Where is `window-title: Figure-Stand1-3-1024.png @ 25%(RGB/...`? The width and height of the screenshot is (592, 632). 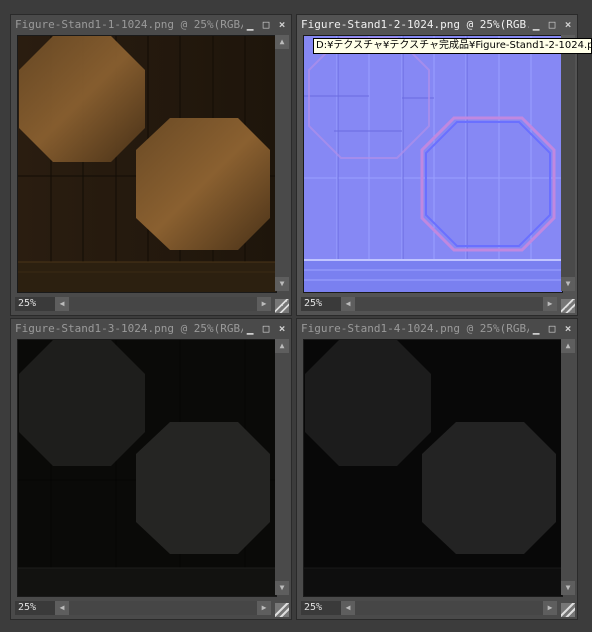 window-title: Figure-Stand1-3-1024.png @ 25%(RGB/... is located at coordinates (129, 328).